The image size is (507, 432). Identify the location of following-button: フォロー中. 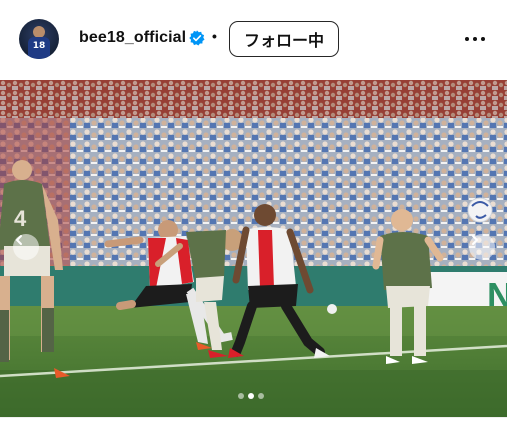
(284, 39).